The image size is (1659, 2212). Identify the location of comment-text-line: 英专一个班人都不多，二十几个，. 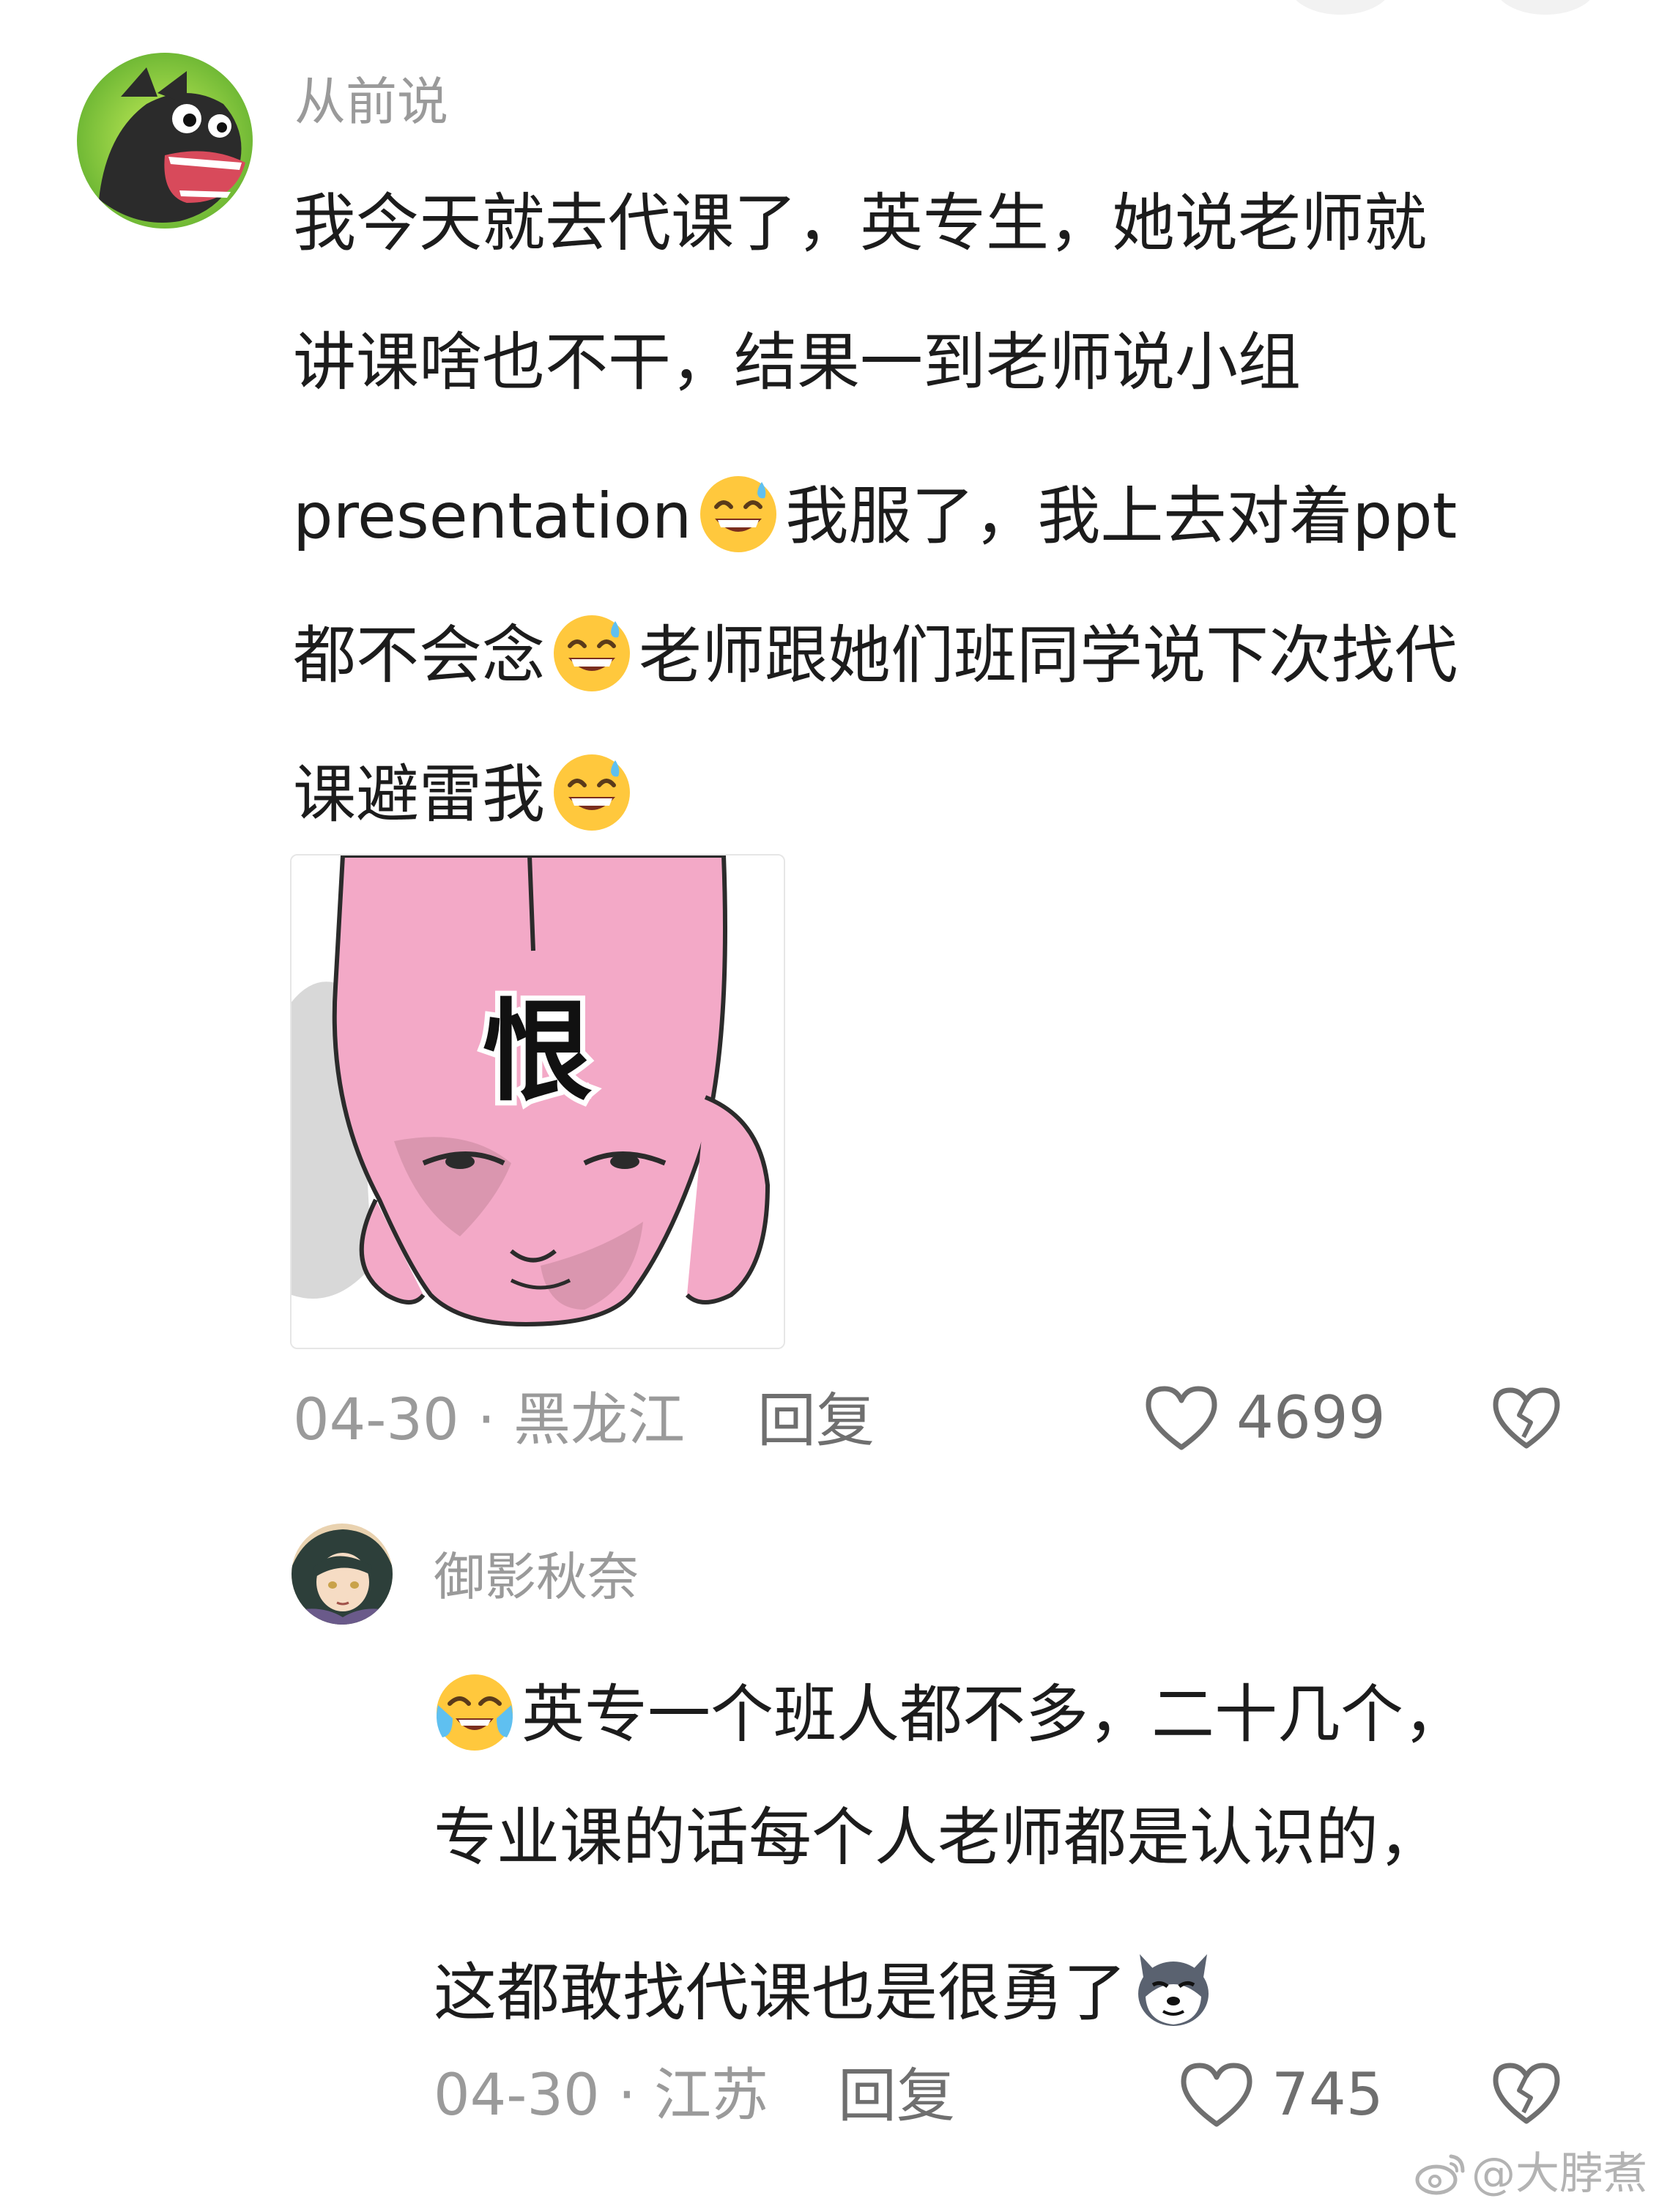
(948, 1711).